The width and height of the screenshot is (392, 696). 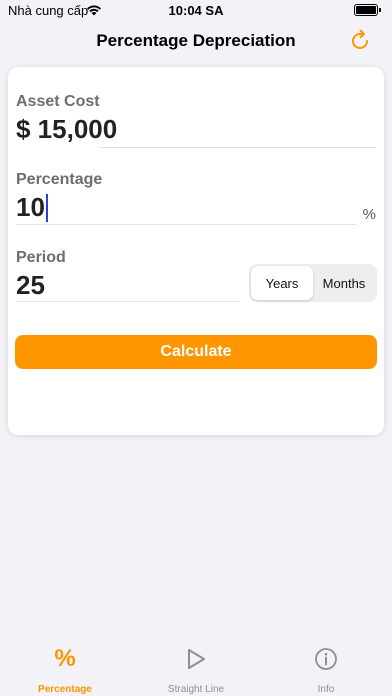 I want to click on status-bar: Nhà cung cấp 10:04 SA, so click(x=196, y=11).